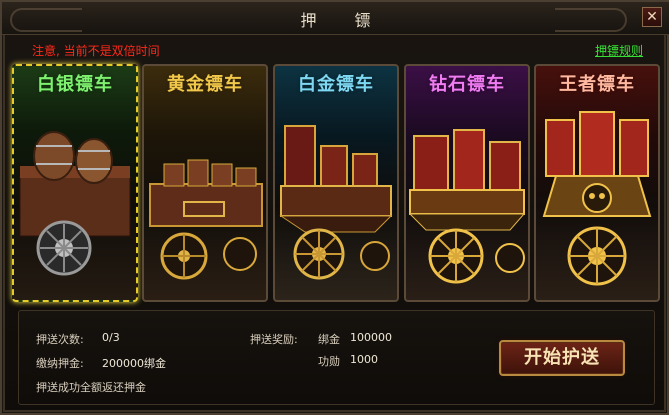 The width and height of the screenshot is (669, 415). I want to click on deposit-label: 缴纳押金:, so click(60, 363).